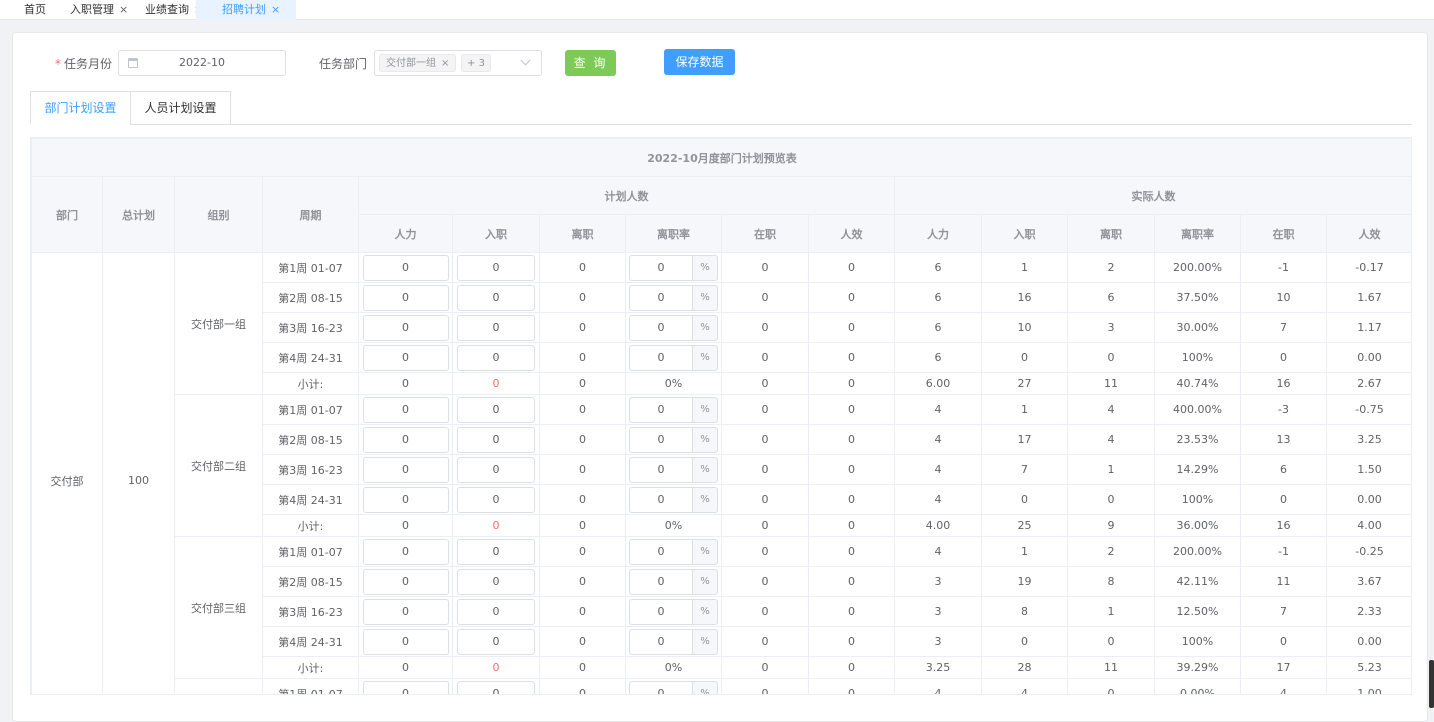 The image size is (1434, 722). I want to click on period-cell: 第4周 24-31, so click(310, 641).